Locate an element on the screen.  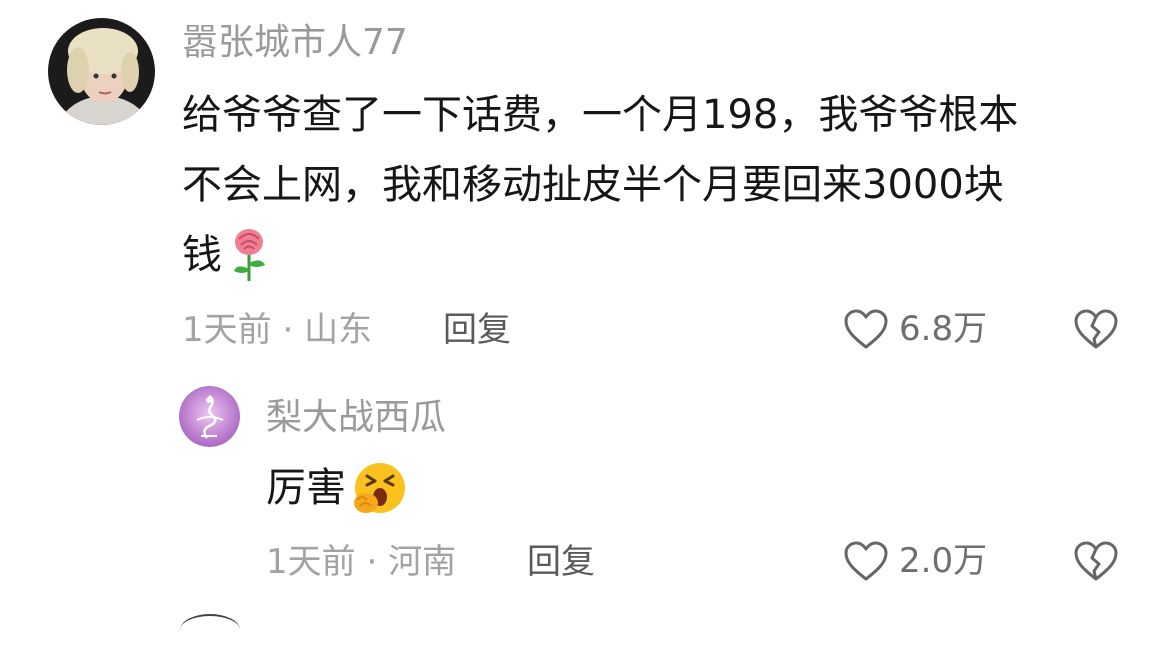
face-with-hand-over-mouth-emoji-icon is located at coordinates (378, 488).